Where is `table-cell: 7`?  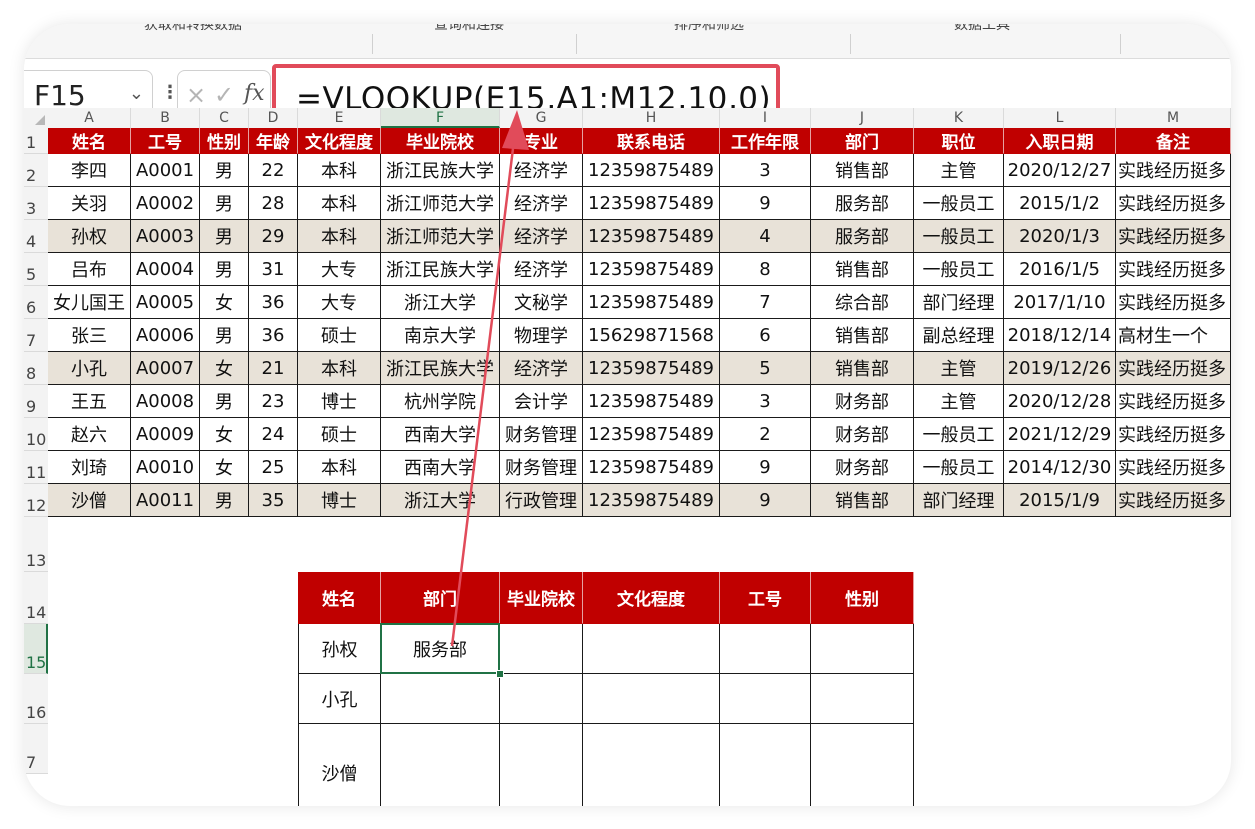
table-cell: 7 is located at coordinates (765, 302).